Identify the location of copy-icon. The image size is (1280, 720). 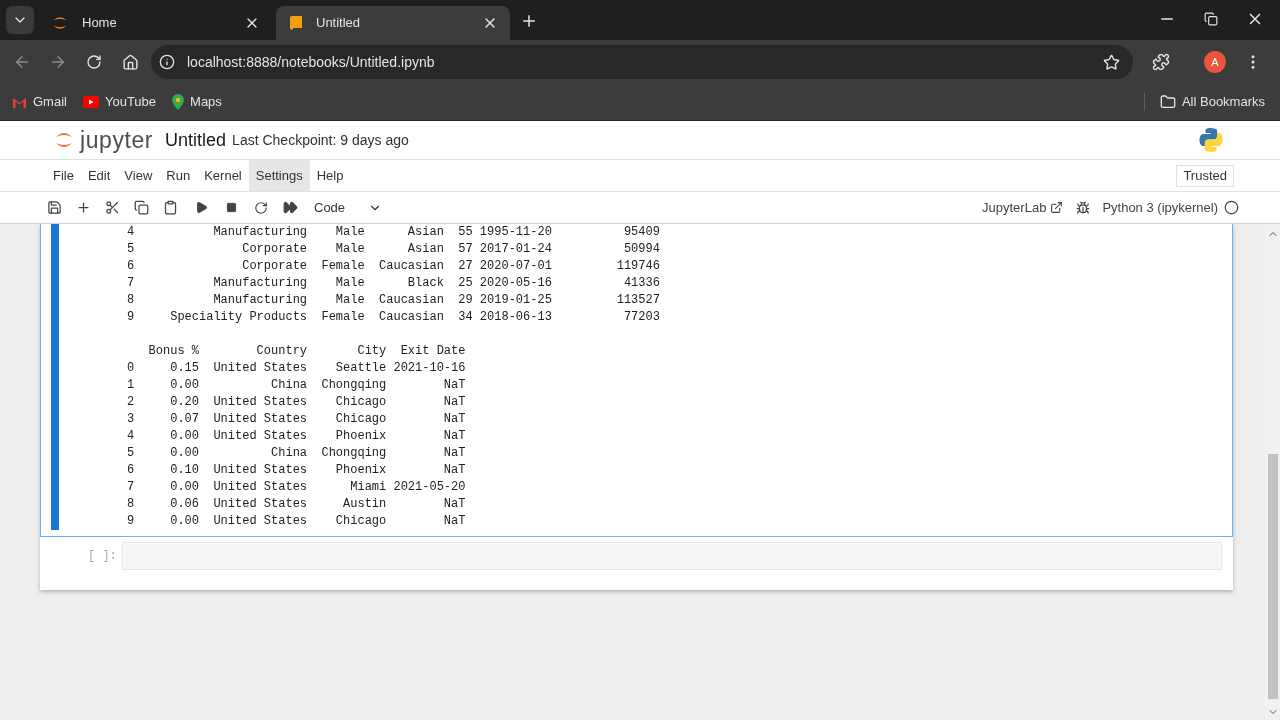
(141, 207).